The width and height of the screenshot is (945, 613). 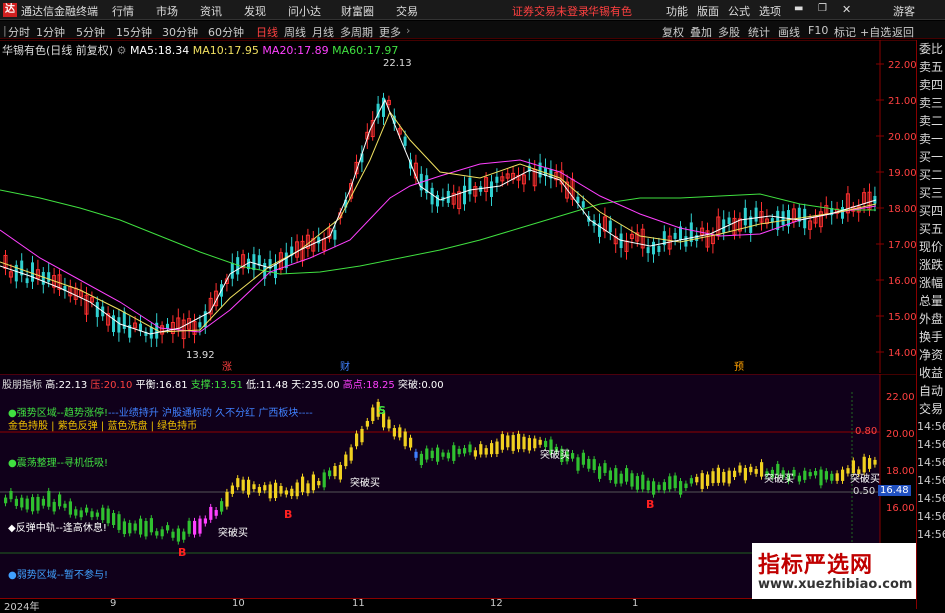 I want to click on menu-options: 选项, so click(x=770, y=11).